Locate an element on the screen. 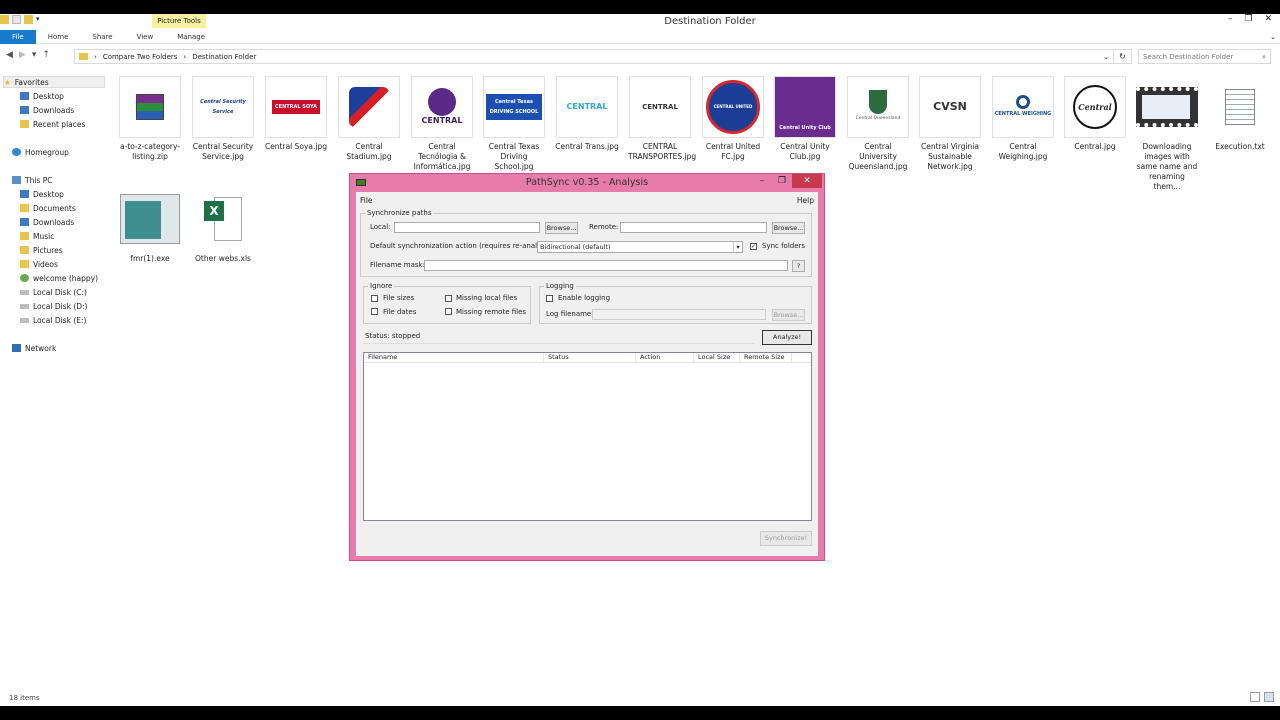 Image resolution: width=1280 pixels, height=720 pixels. local-label: Local: is located at coordinates (380, 227).